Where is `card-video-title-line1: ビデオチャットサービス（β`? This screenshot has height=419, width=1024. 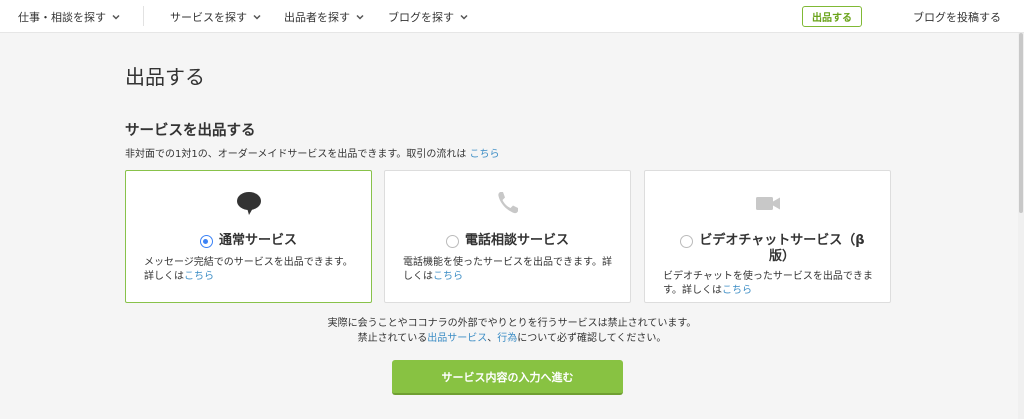 card-video-title-line1: ビデオチャットサービス（β is located at coordinates (782, 240).